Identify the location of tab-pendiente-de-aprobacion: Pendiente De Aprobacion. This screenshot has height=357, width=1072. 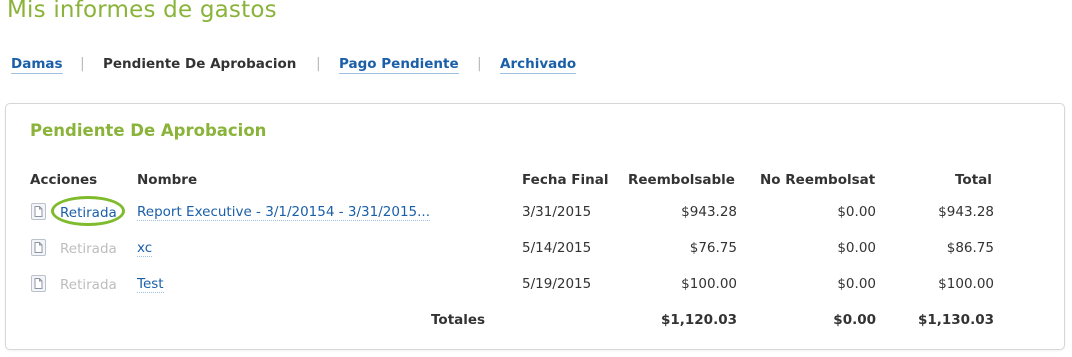
(200, 64).